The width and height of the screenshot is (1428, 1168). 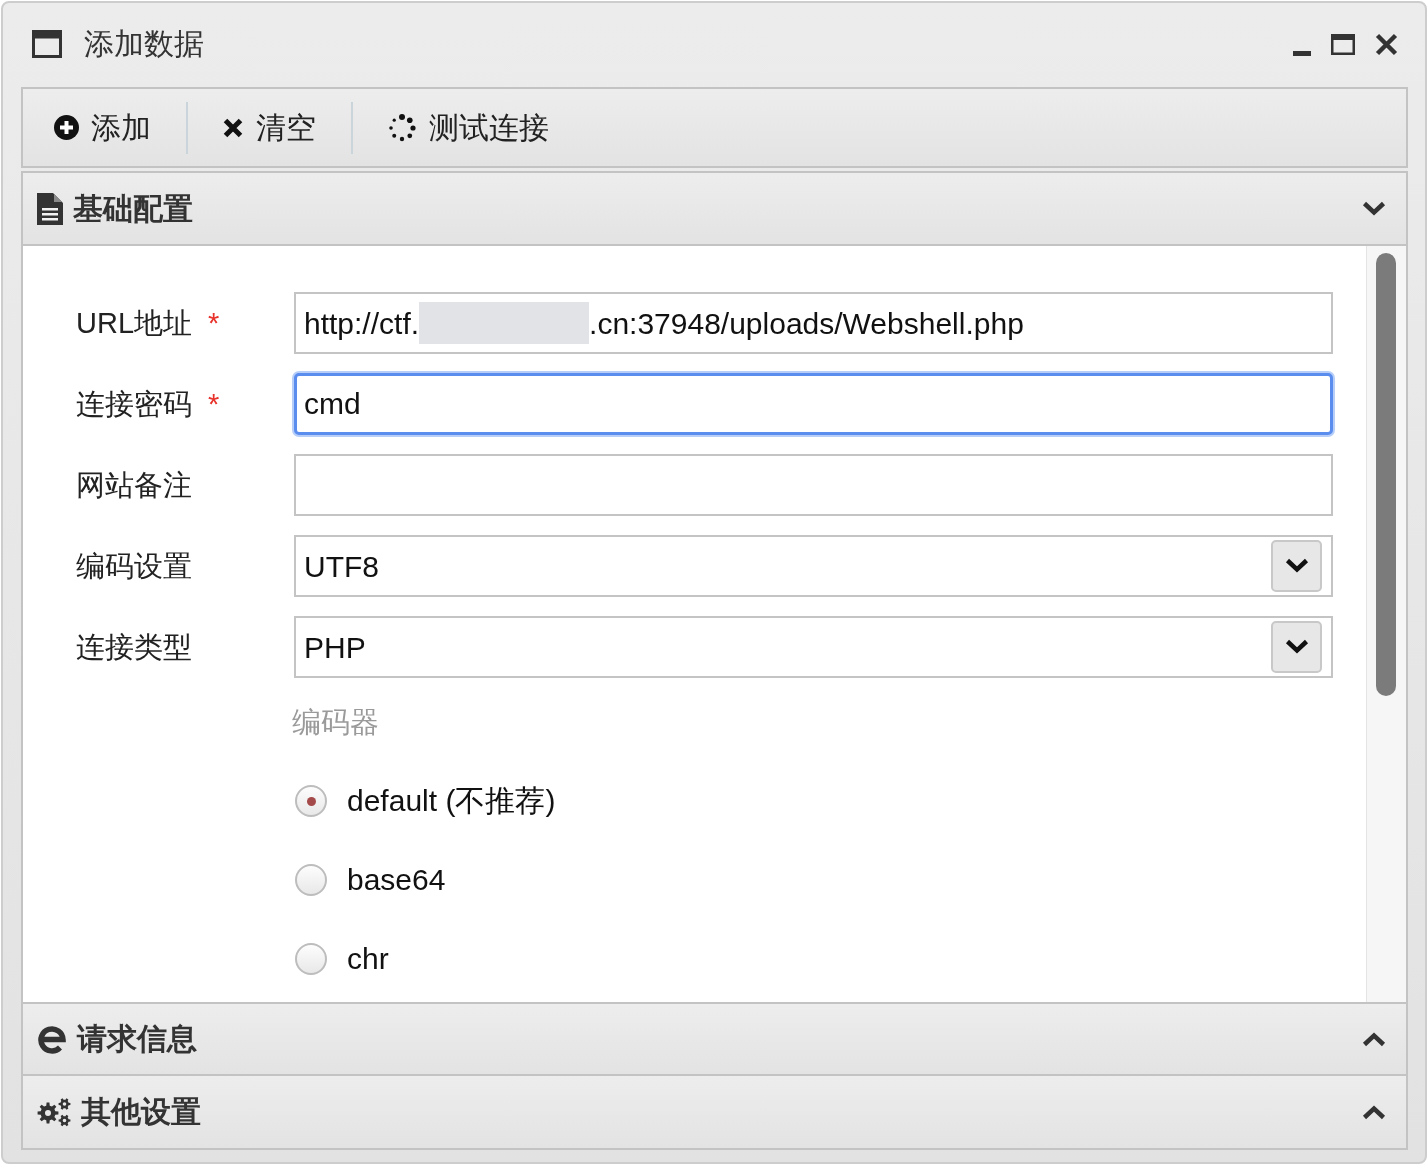 What do you see at coordinates (813, 404) in the screenshot?
I see `text-field: cmd` at bounding box center [813, 404].